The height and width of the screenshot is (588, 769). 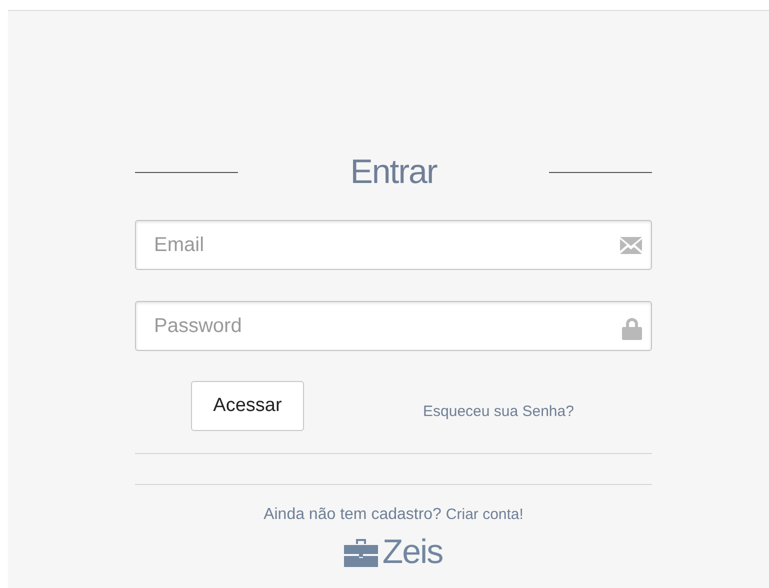 What do you see at coordinates (393, 172) in the screenshot?
I see `login-heading: Entrar` at bounding box center [393, 172].